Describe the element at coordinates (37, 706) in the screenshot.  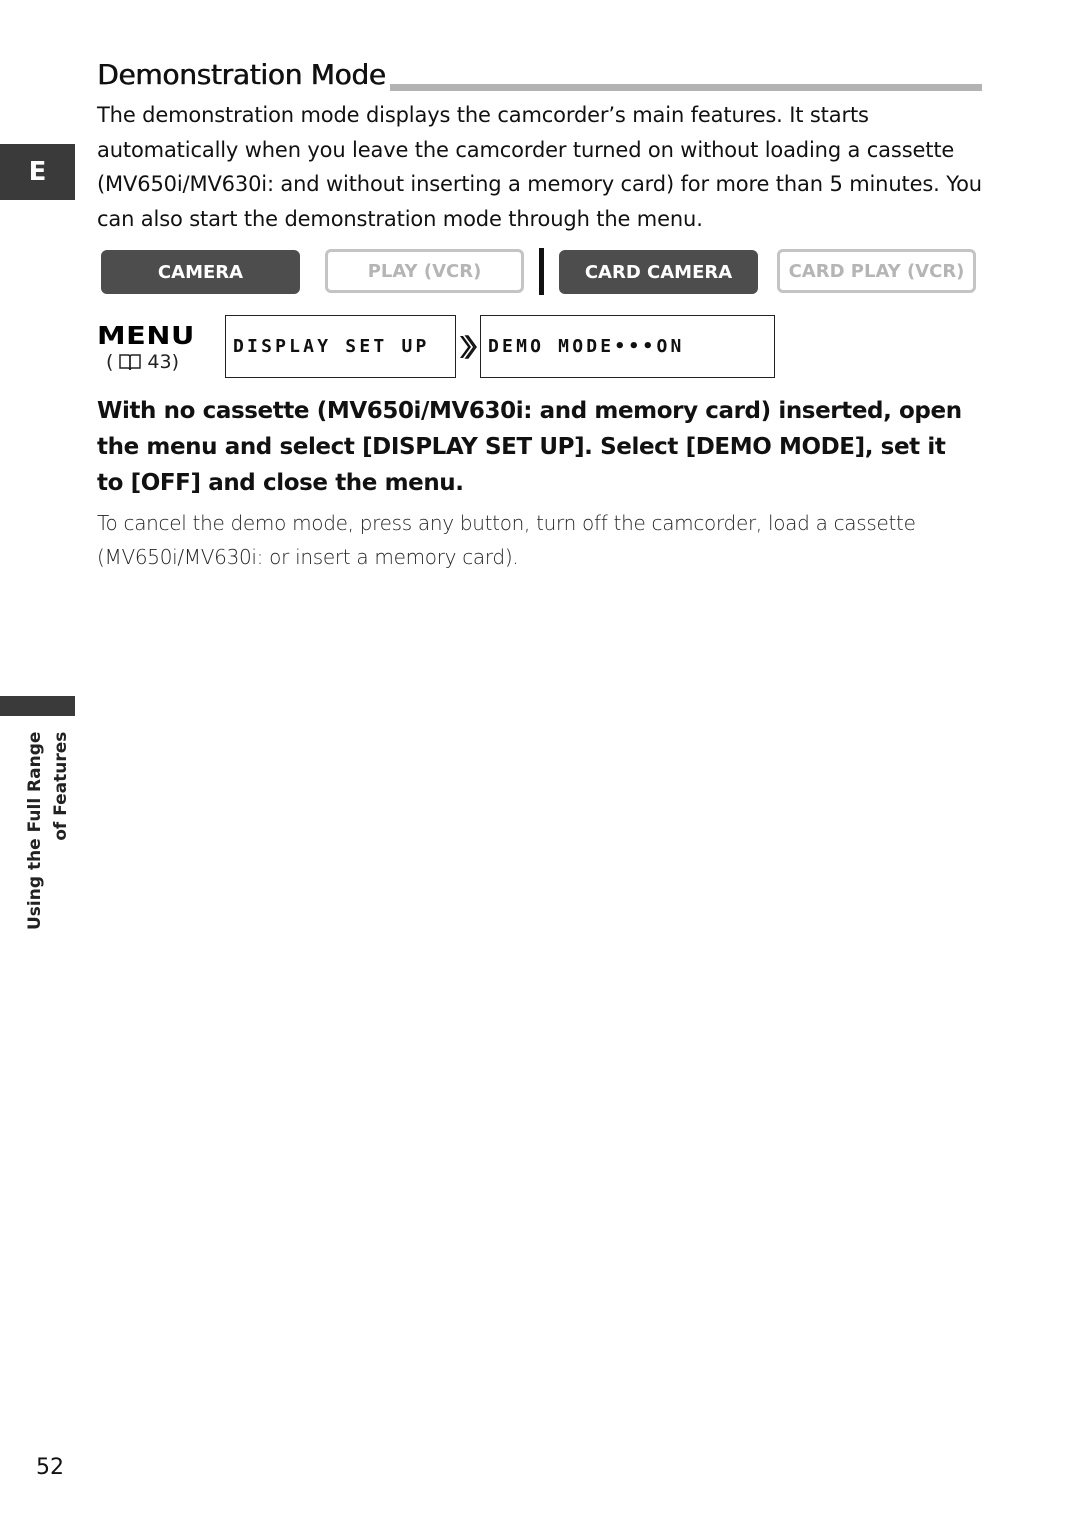
I see `section-bar` at that location.